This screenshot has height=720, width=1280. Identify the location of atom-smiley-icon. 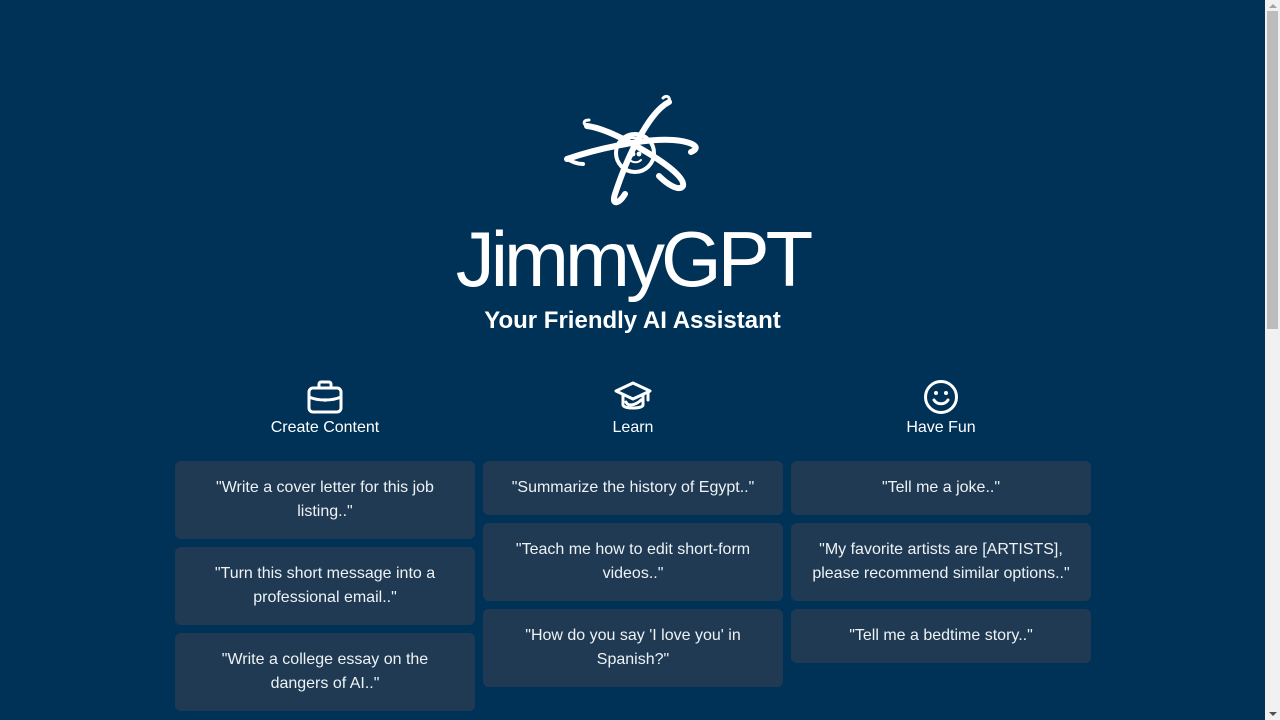
(630, 150).